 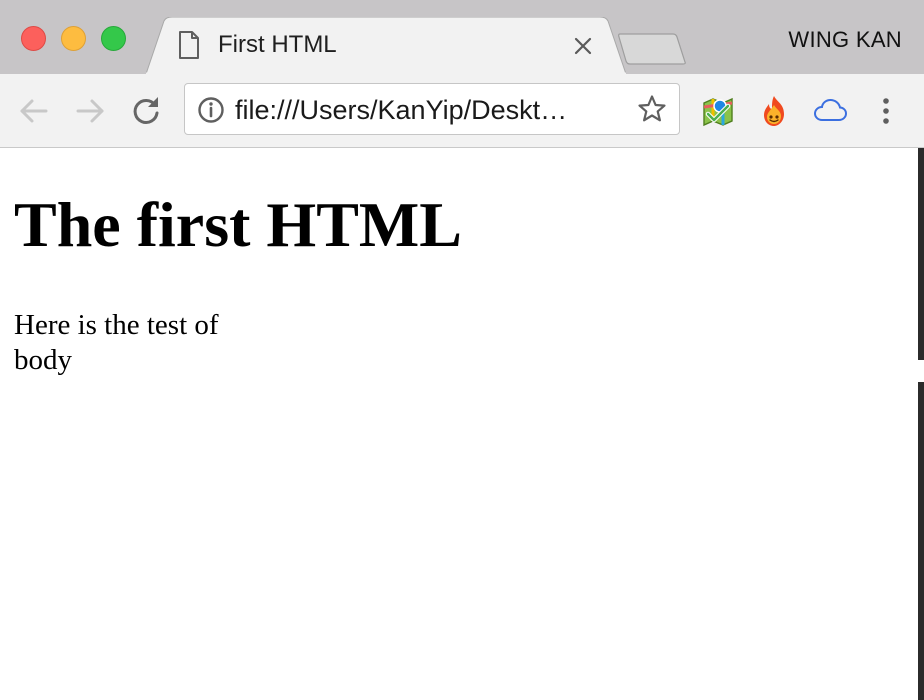 I want to click on more-vert-icon, so click(x=886, y=111).